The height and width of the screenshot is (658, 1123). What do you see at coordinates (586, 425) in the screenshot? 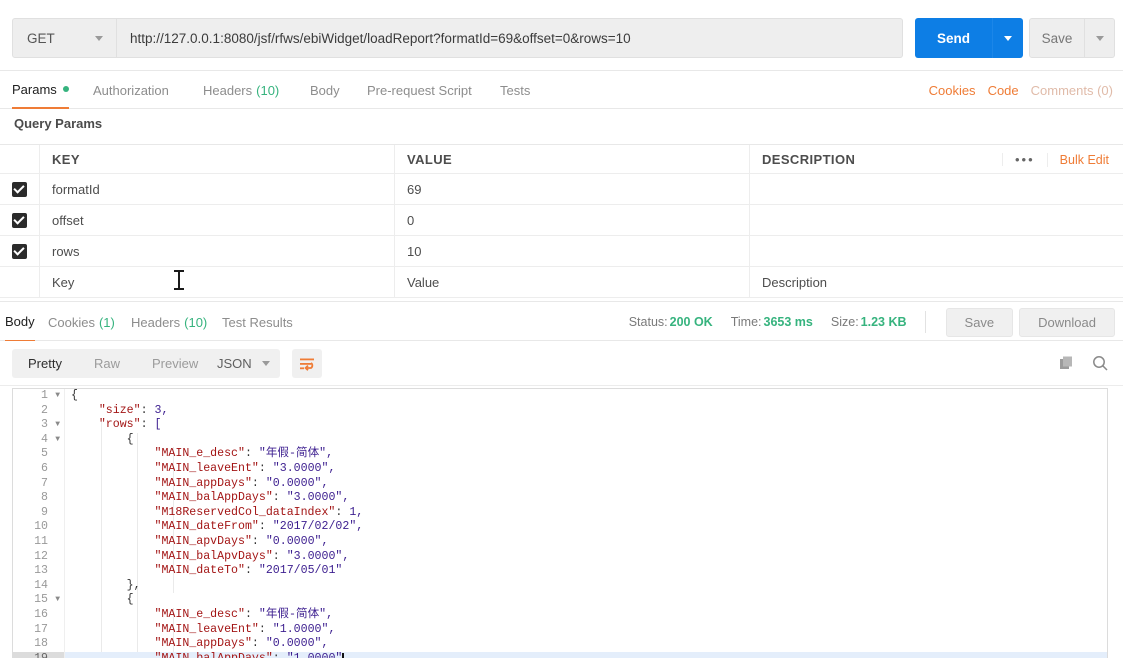
I see `editor-code-line: "rows": [` at bounding box center [586, 425].